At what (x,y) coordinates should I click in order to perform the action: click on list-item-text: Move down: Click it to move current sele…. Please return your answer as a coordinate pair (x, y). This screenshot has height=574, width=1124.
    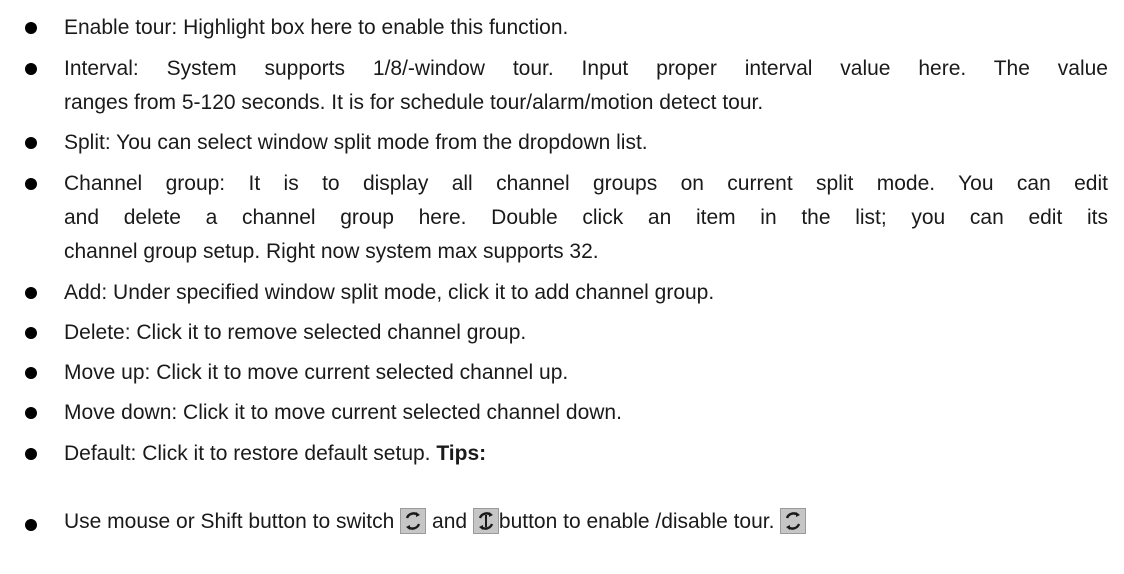
    Looking at the image, I should click on (343, 412).